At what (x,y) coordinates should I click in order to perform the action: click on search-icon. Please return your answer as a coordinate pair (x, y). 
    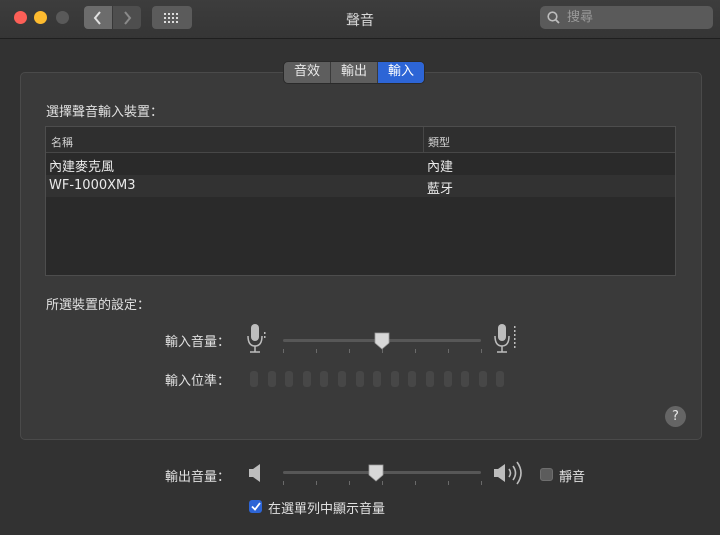
    Looking at the image, I should click on (553, 17).